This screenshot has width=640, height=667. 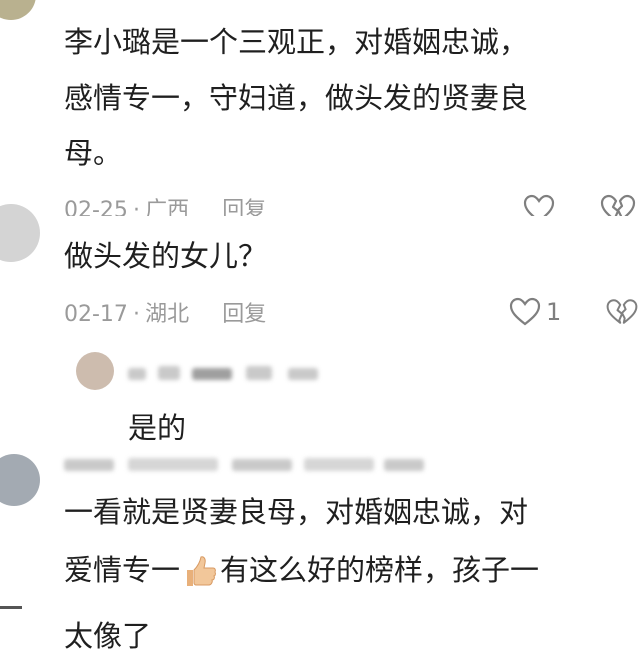 I want to click on comment-4-line-3: 太像了, so click(x=108, y=636).